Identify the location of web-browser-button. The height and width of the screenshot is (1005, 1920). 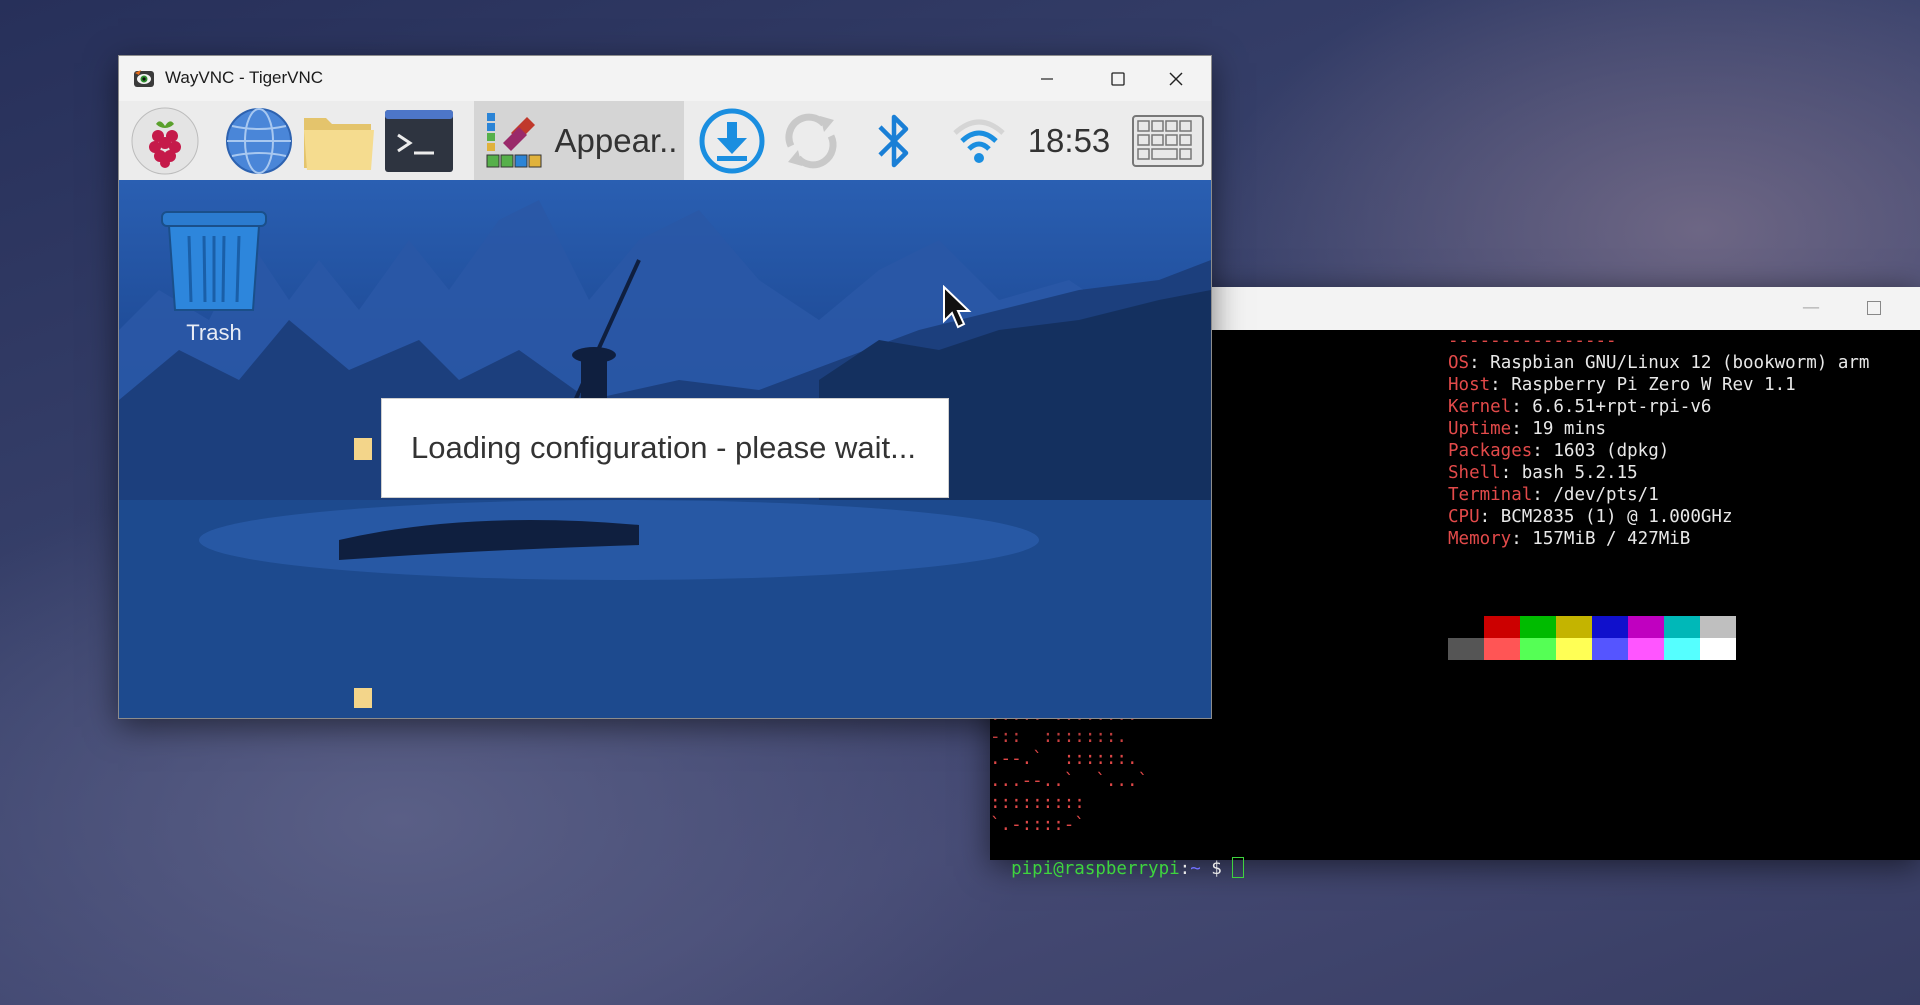
(259, 140).